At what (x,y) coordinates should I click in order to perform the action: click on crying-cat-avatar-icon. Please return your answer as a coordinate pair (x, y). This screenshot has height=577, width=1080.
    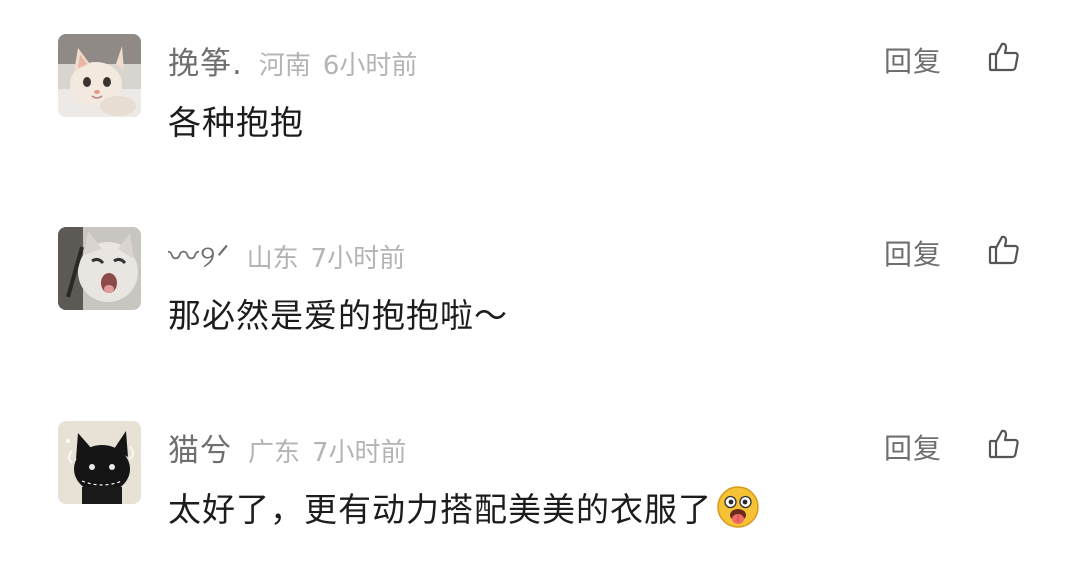
    Looking at the image, I should click on (99, 268).